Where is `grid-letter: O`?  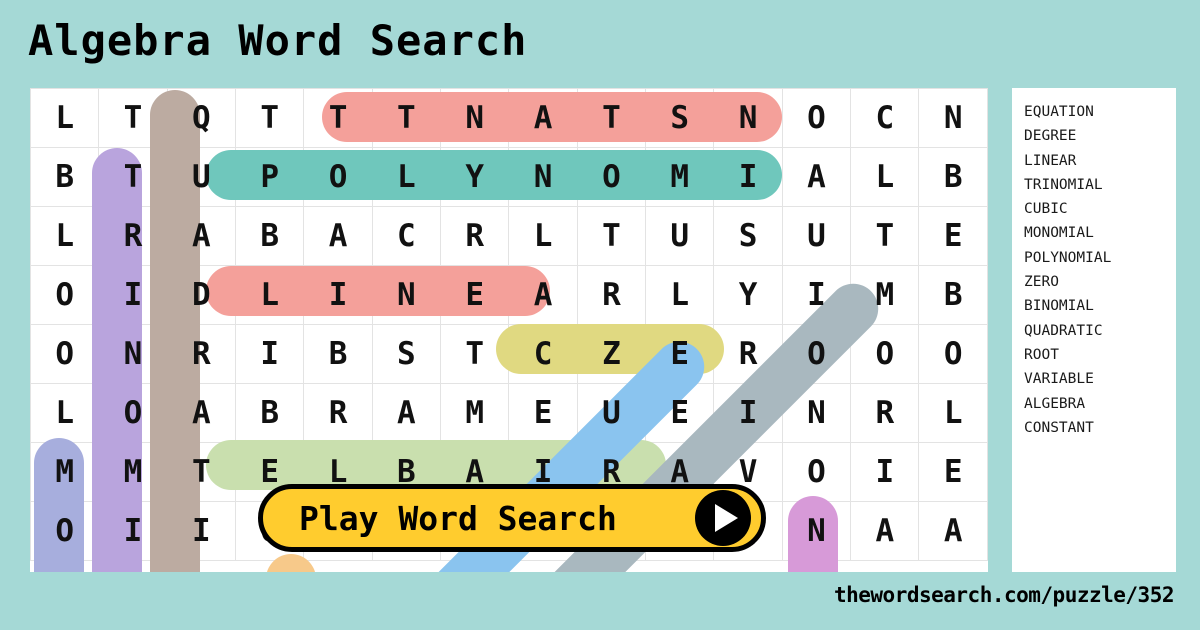
grid-letter: O is located at coordinates (816, 353).